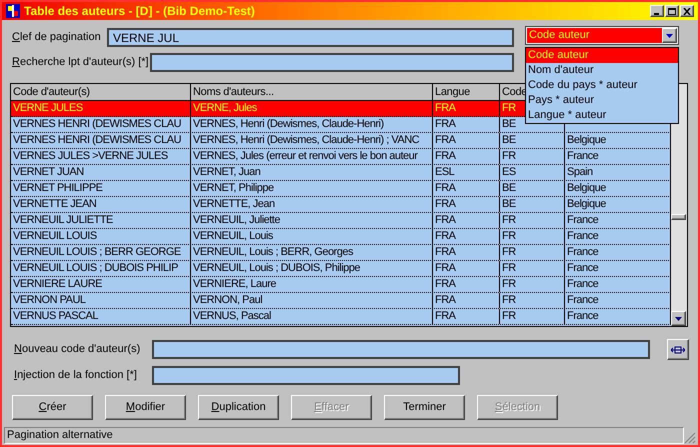 The width and height of the screenshot is (700, 447). What do you see at coordinates (139, 11) in the screenshot?
I see `window-title: Table des auteurs - [D] - (Bib Demo-Test)` at bounding box center [139, 11].